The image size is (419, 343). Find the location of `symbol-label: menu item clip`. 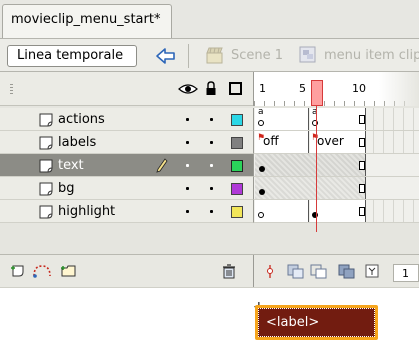

symbol-label: menu item clip is located at coordinates (371, 55).